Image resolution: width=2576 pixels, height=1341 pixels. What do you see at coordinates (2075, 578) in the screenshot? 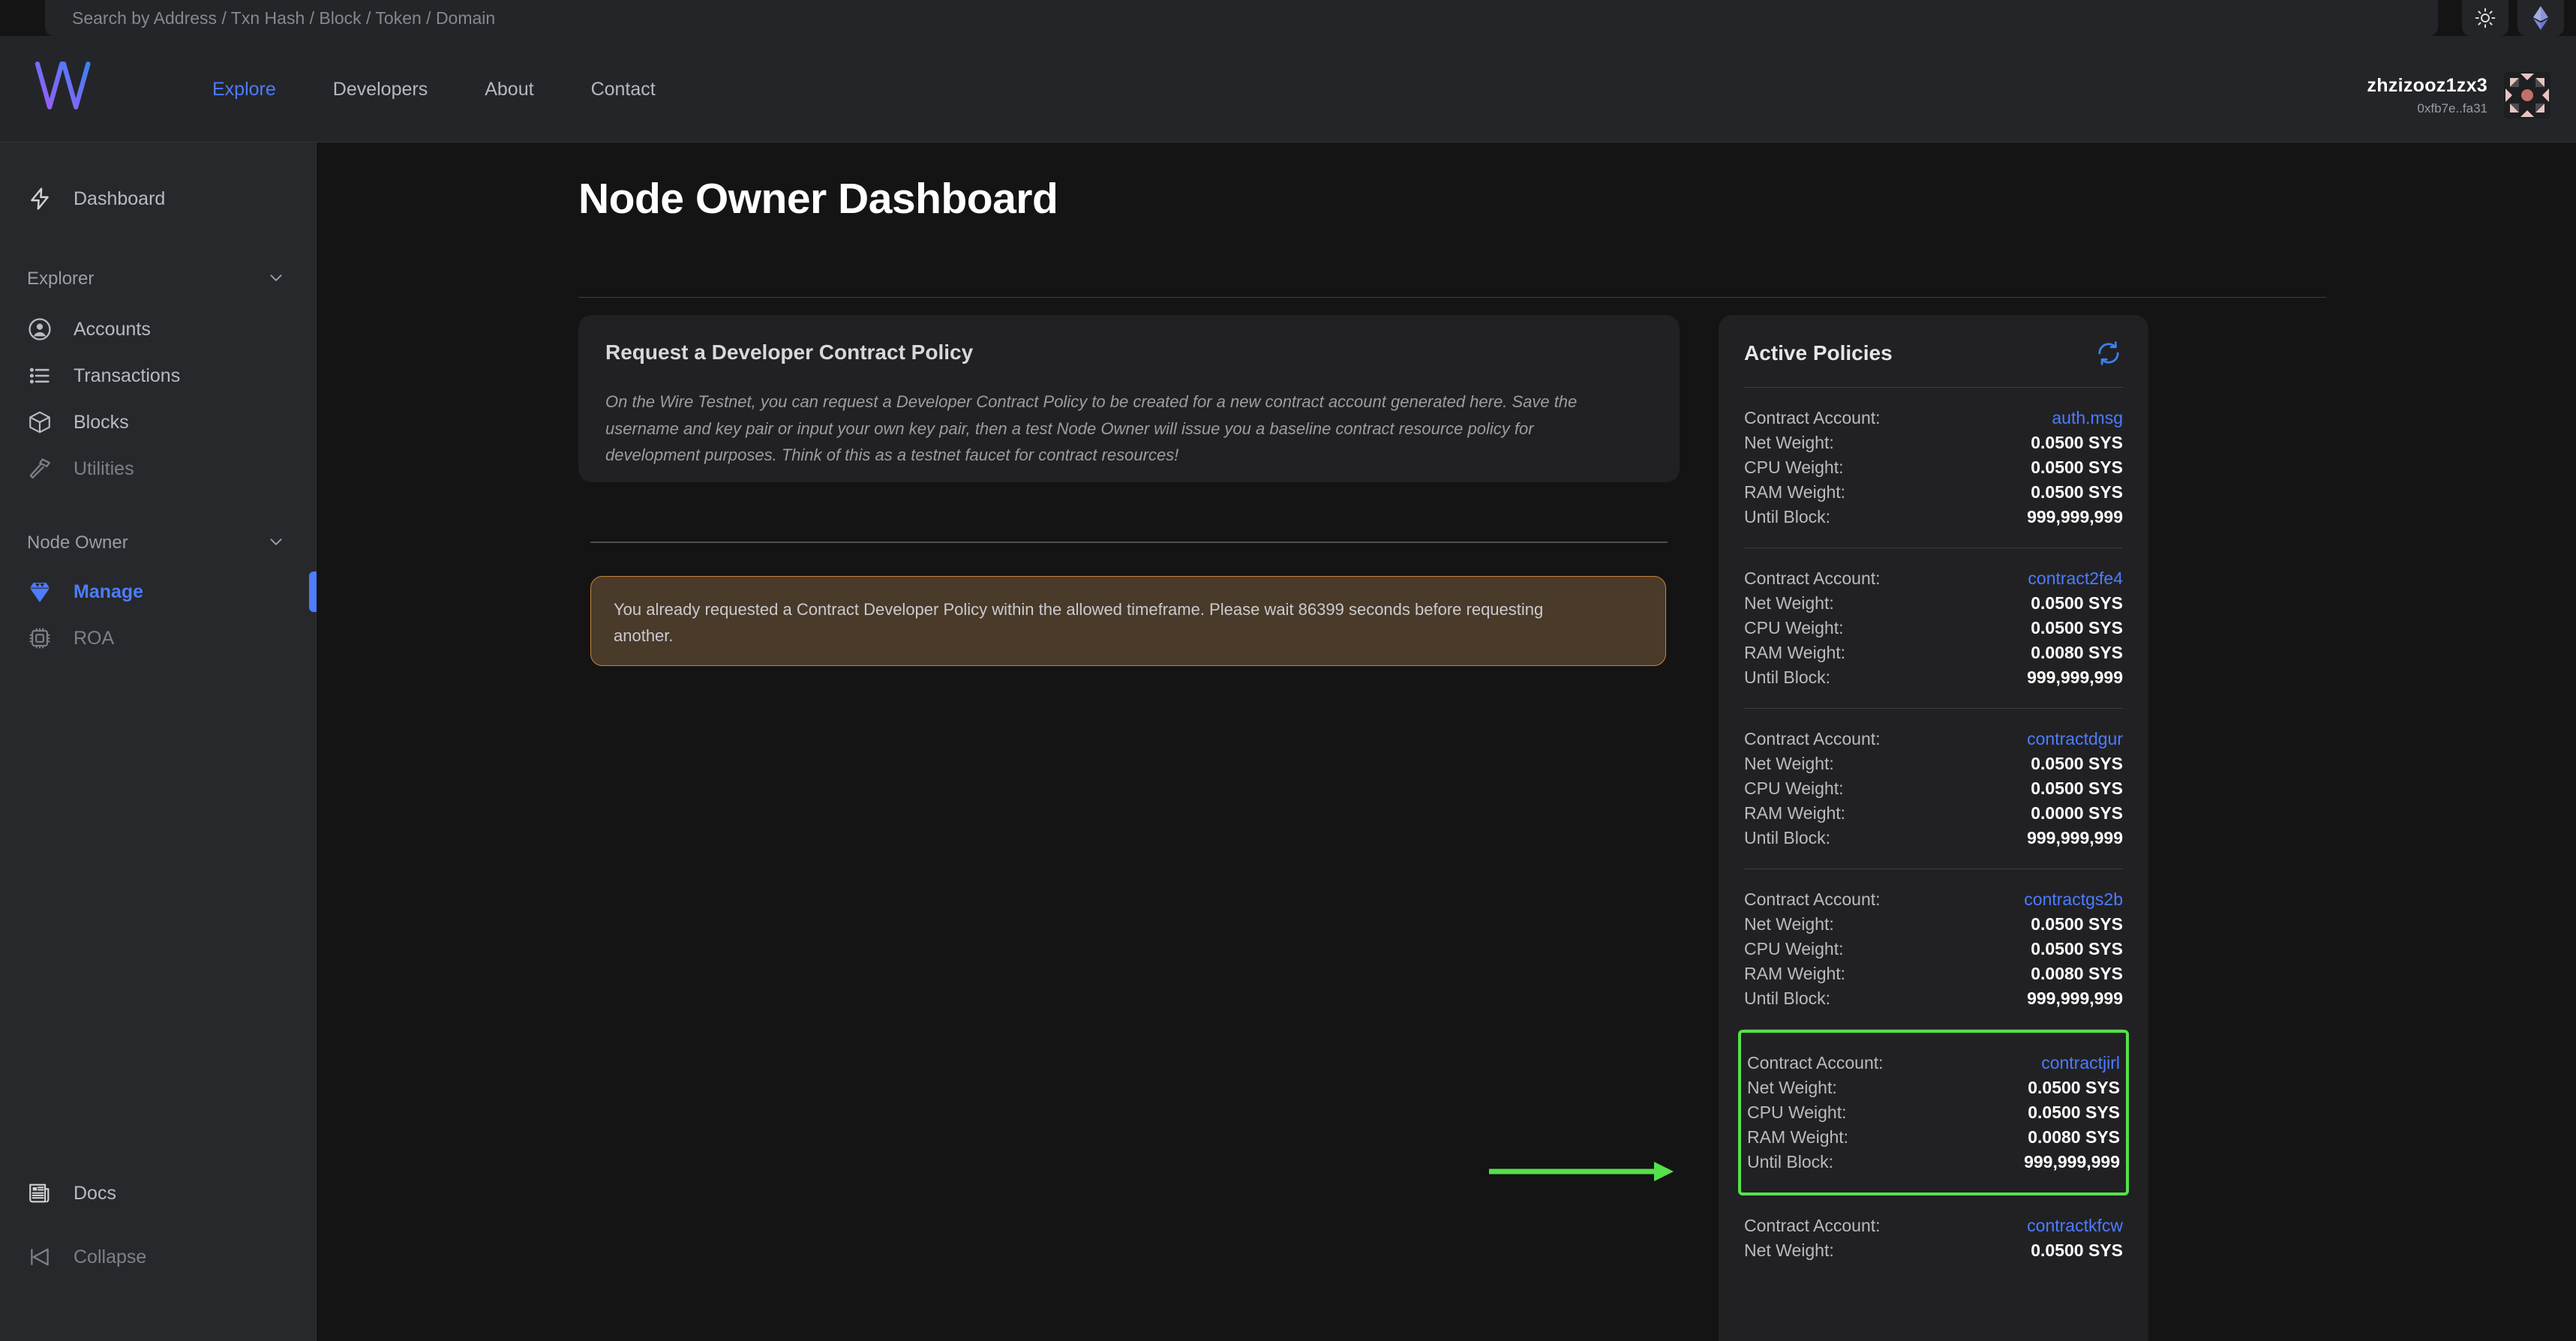
I see `contract-account-link: contract2fe4` at bounding box center [2075, 578].